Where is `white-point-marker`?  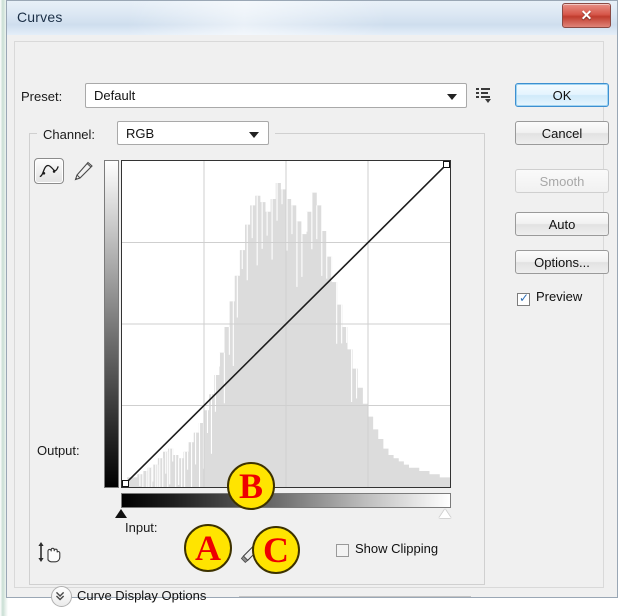
white-point-marker is located at coordinates (445, 513).